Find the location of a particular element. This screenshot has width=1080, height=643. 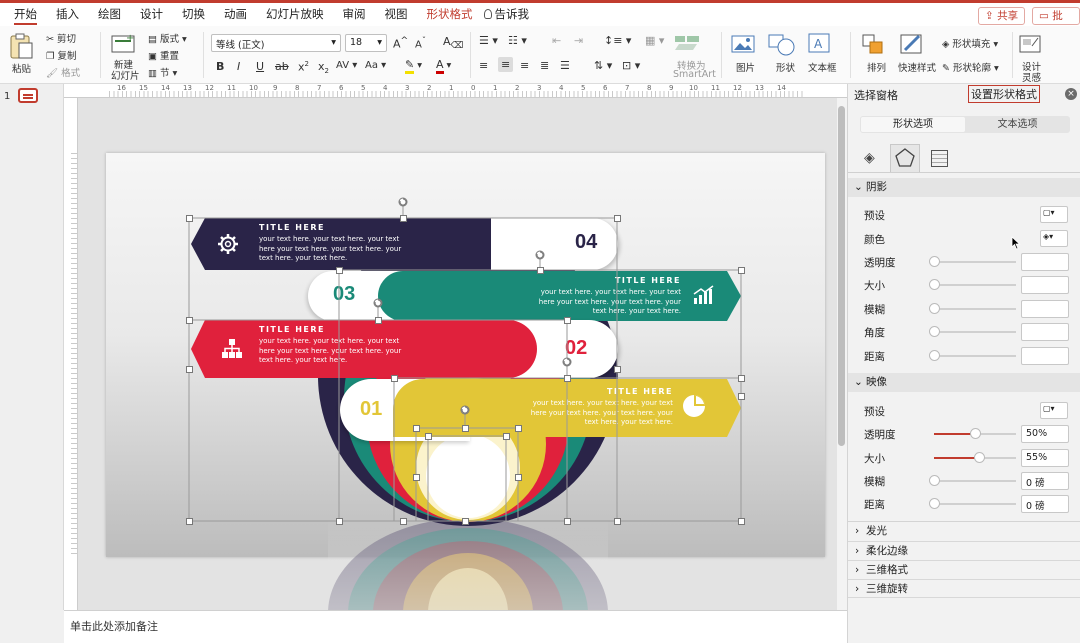

clear-format-button: A⌫ is located at coordinates (453, 43).